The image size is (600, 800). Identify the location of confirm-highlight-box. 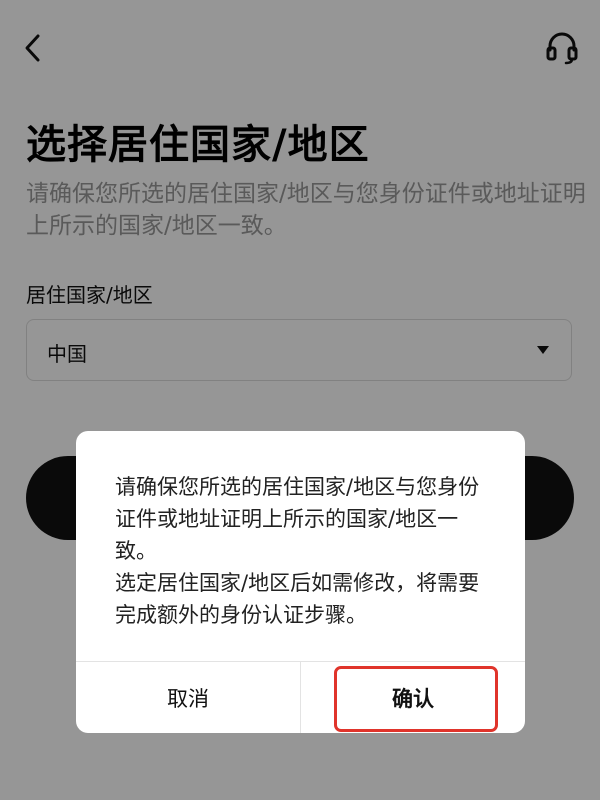
(416, 699).